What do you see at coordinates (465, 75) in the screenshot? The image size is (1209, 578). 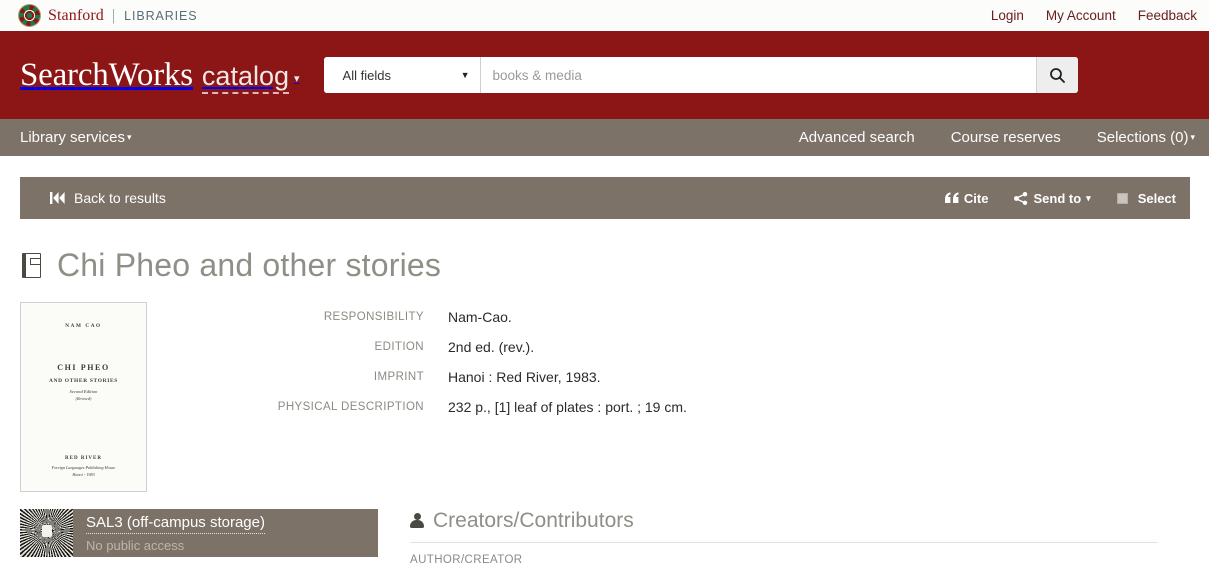 I see `chevron-down-icon: ▼` at bounding box center [465, 75].